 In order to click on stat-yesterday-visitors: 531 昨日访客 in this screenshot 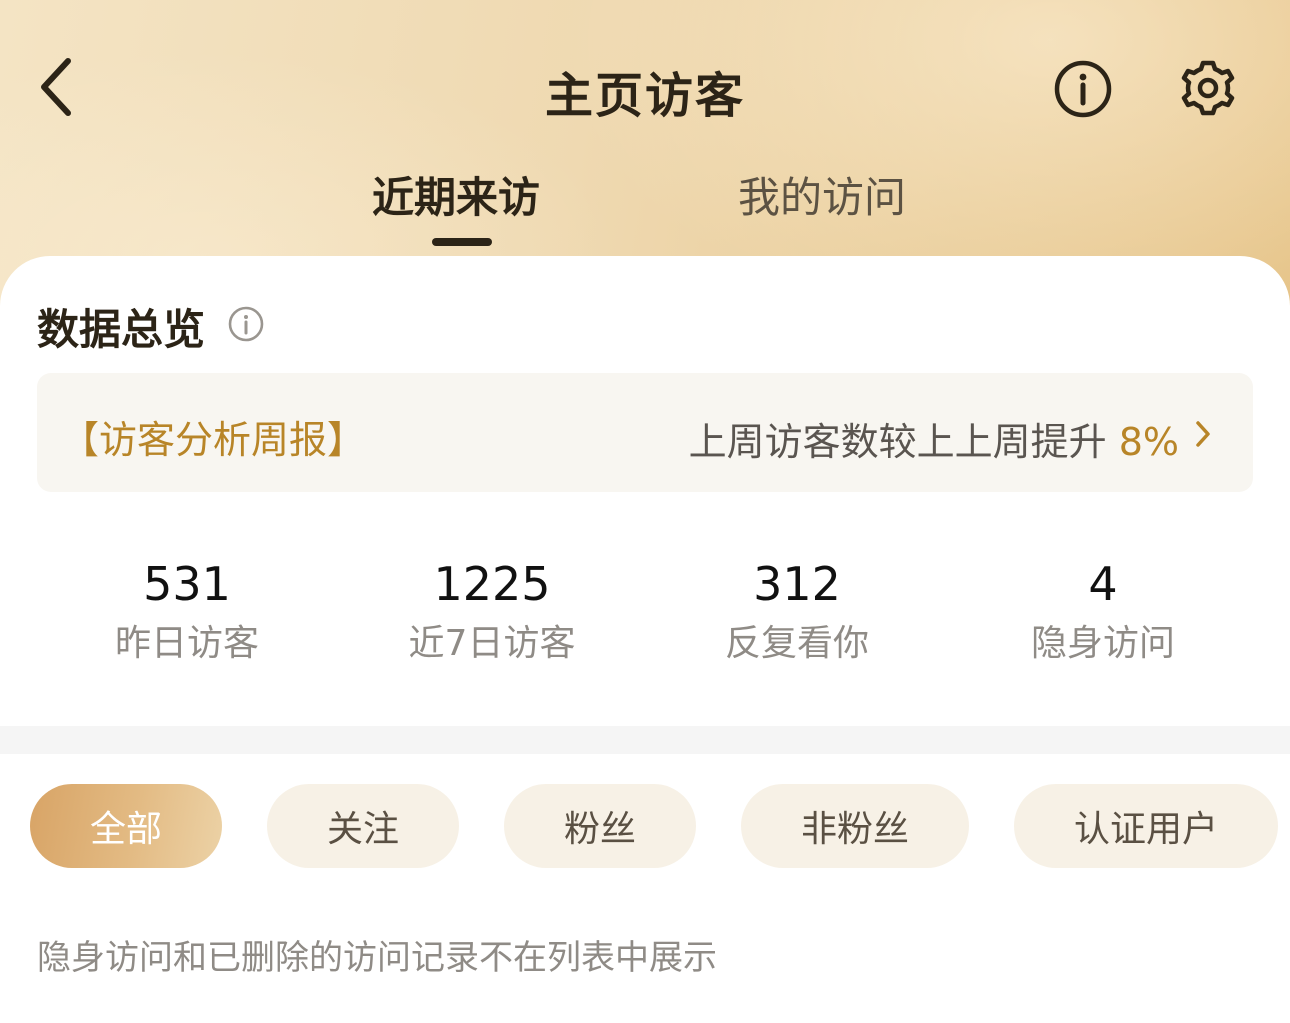, I will do `click(187, 612)`.